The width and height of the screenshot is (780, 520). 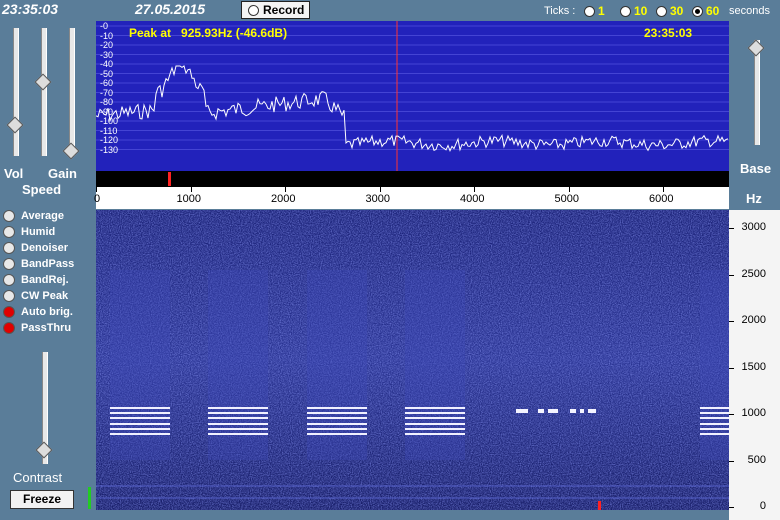 What do you see at coordinates (9, 328) in the screenshot?
I see `toggle-on-icon` at bounding box center [9, 328].